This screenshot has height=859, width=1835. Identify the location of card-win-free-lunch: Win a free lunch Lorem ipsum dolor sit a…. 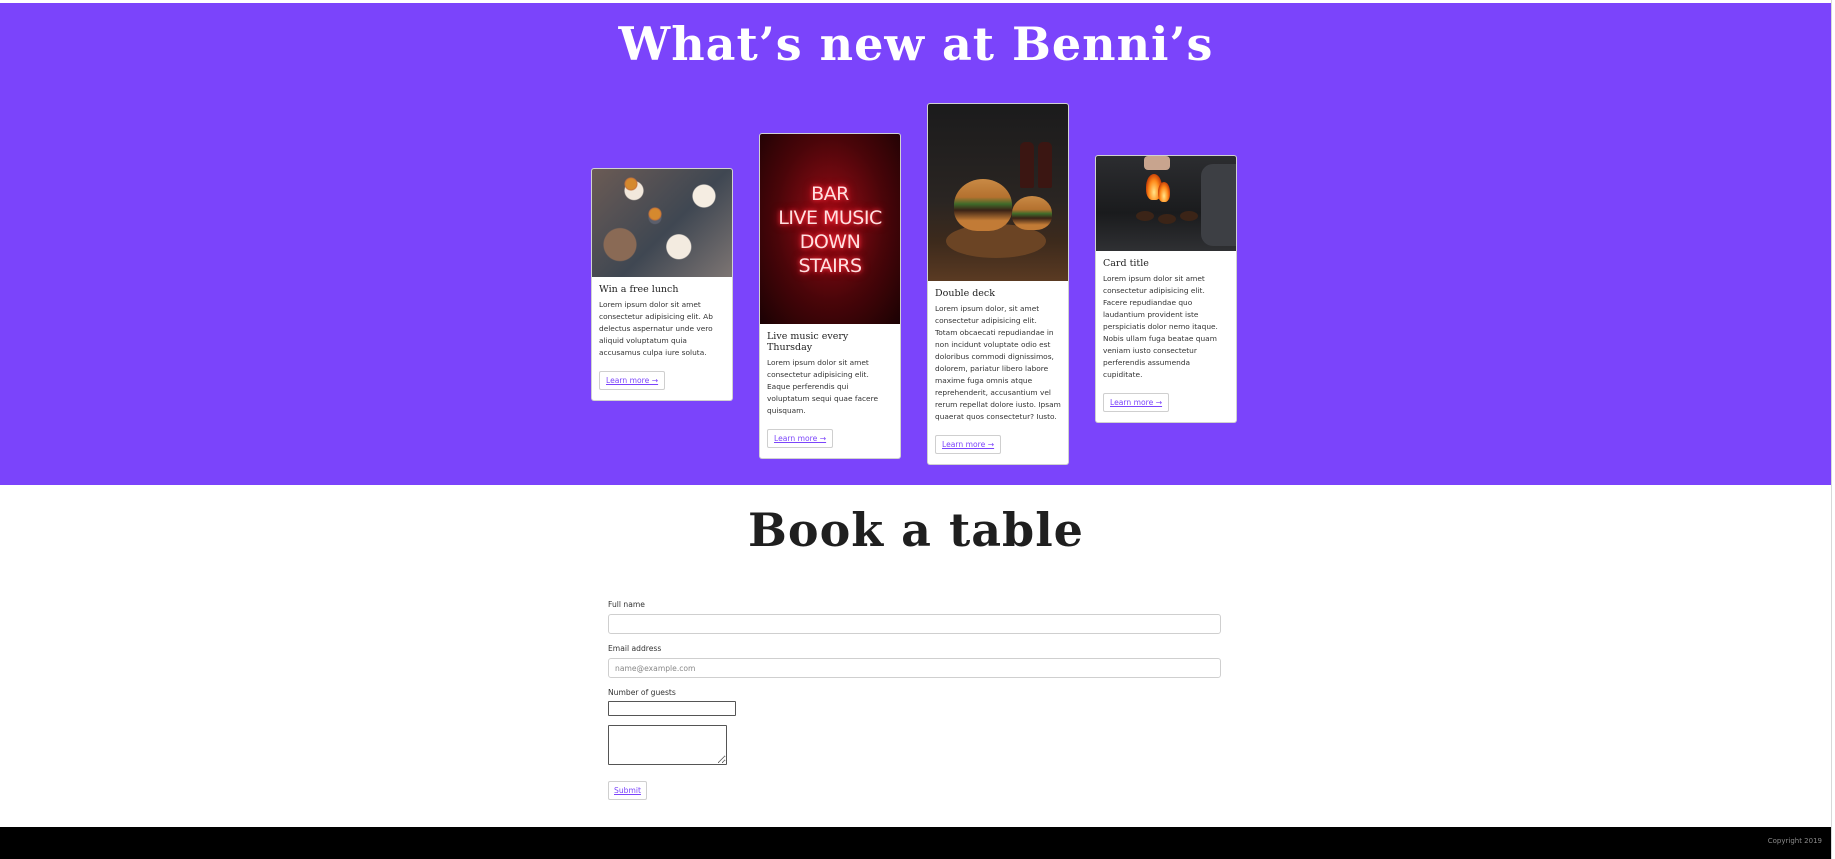
(662, 284).